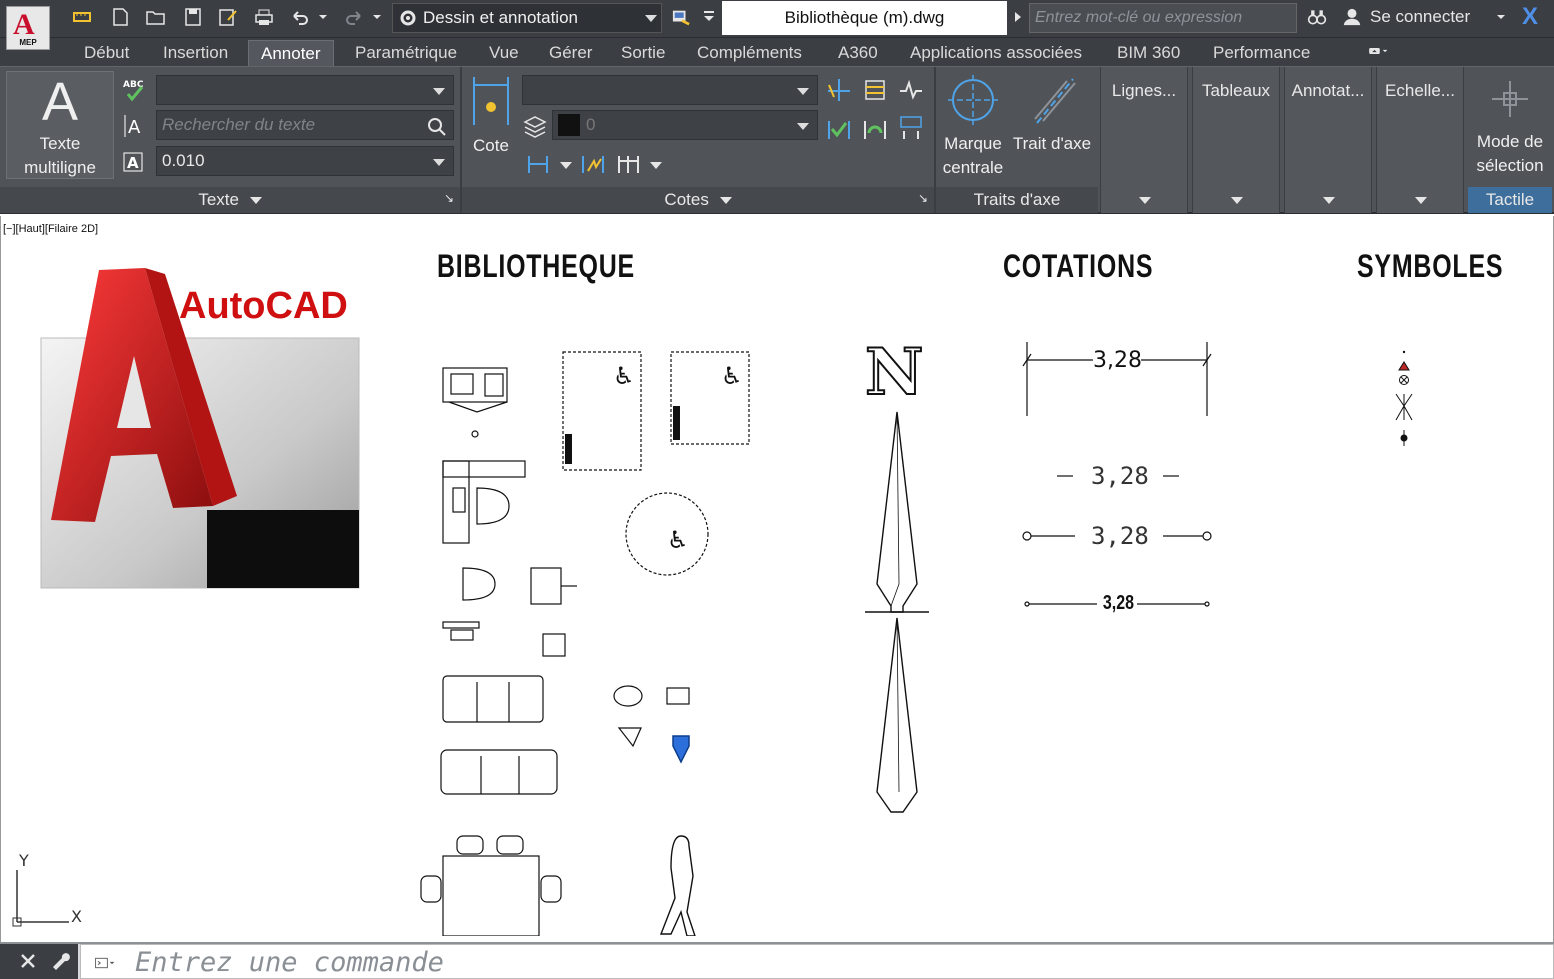  What do you see at coordinates (911, 90) in the screenshot?
I see `dim-jogline-icon` at bounding box center [911, 90].